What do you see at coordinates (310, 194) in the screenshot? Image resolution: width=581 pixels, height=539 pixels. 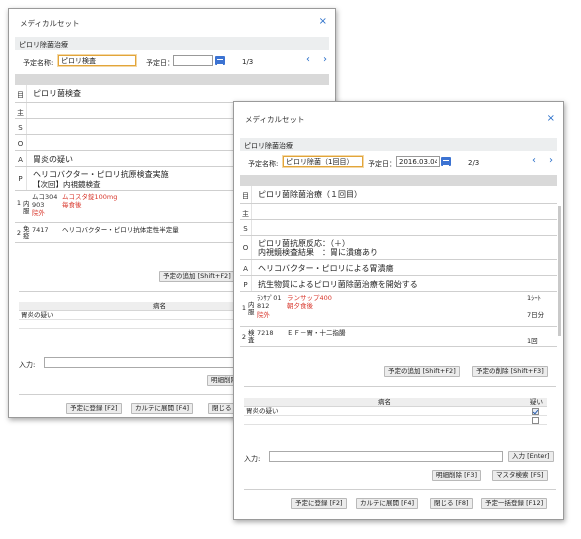 I see `soap-value: ピロリ菌除菌治療（１回目）` at bounding box center [310, 194].